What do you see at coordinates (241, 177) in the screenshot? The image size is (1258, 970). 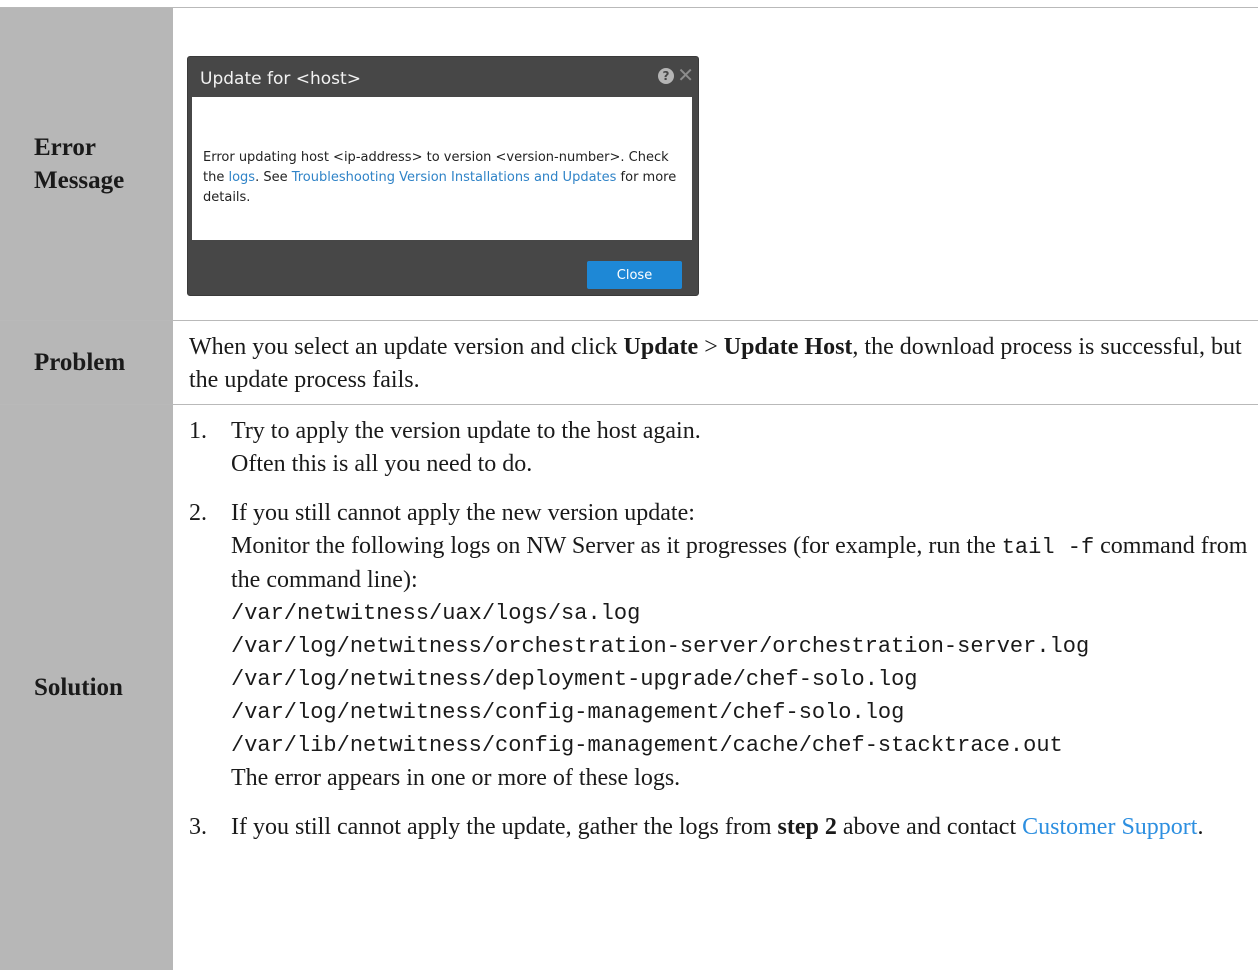 I see `logs-link: logs` at bounding box center [241, 177].